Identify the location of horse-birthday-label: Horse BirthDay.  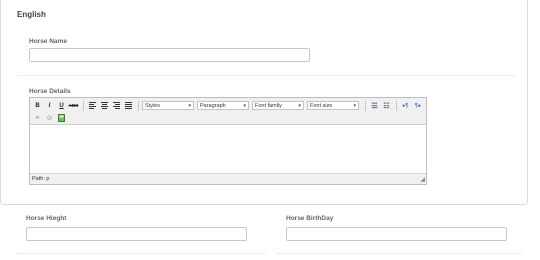
(310, 218).